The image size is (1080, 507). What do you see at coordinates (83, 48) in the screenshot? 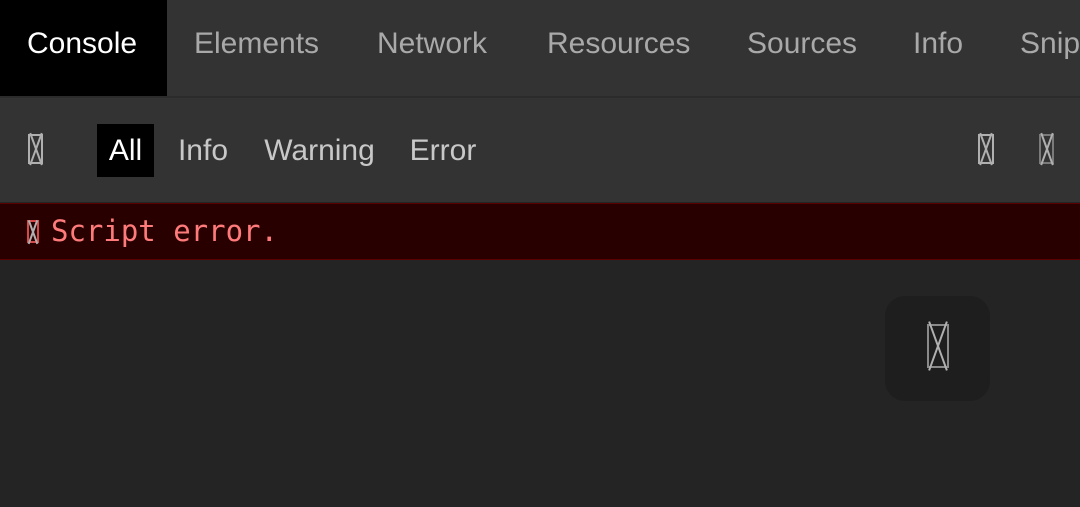
I see `tab-console: Console` at bounding box center [83, 48].